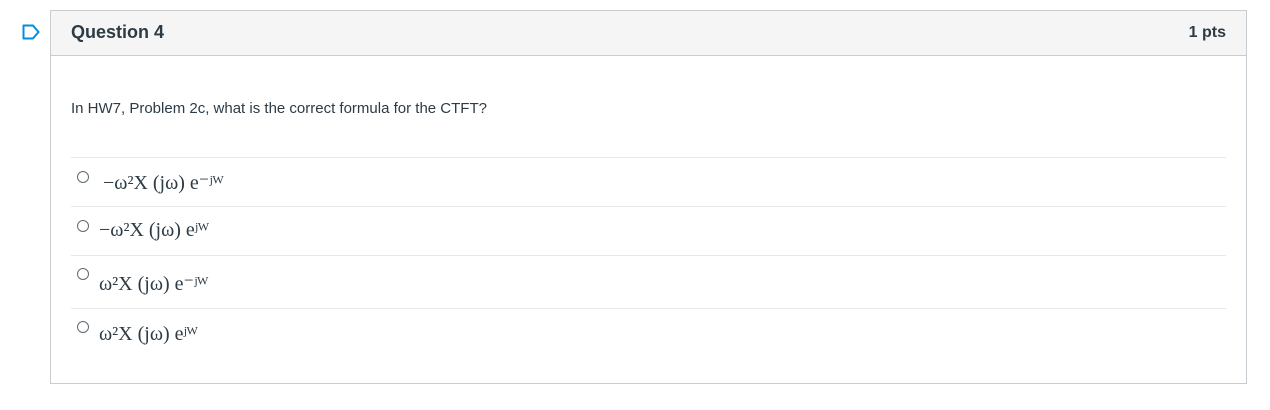 The width and height of the screenshot is (1270, 410). I want to click on answer-option-4: ω²X (jω) eʲᵂ, so click(648, 334).